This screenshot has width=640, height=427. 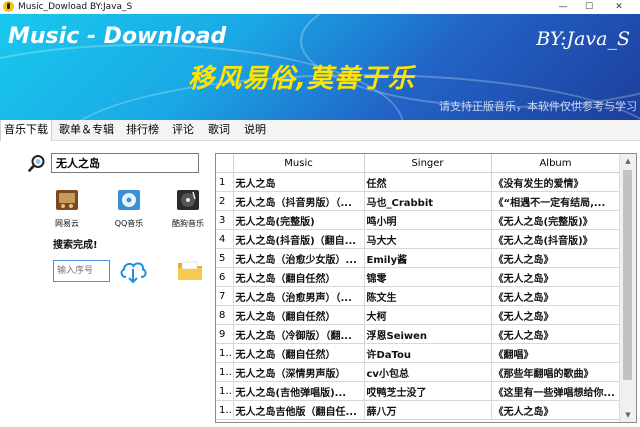 I want to click on netease-icon, so click(x=67, y=200).